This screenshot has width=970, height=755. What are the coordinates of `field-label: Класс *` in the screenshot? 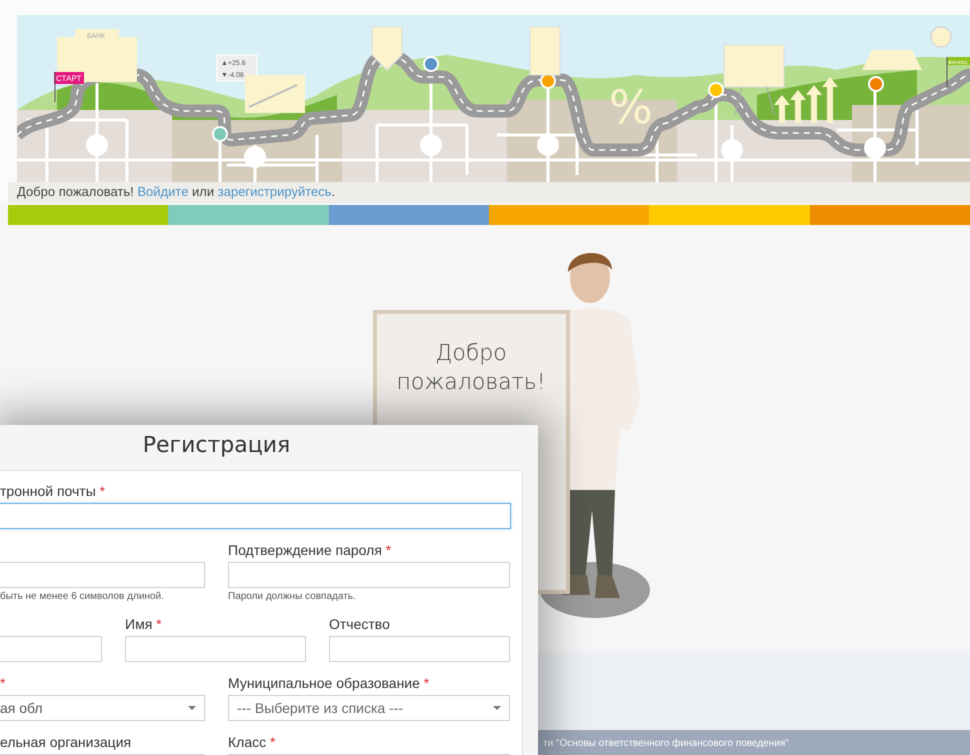 It's located at (252, 742).